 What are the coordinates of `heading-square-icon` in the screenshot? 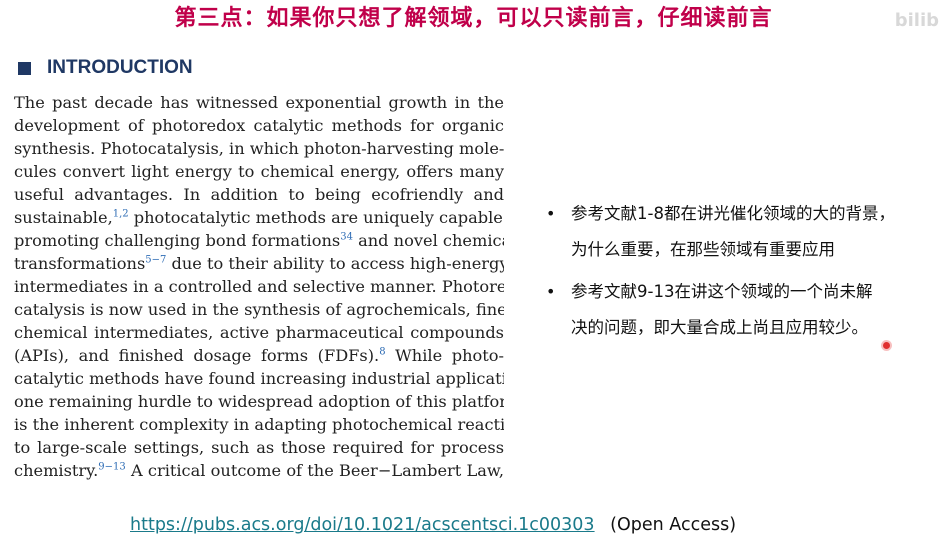 It's located at (24, 68).